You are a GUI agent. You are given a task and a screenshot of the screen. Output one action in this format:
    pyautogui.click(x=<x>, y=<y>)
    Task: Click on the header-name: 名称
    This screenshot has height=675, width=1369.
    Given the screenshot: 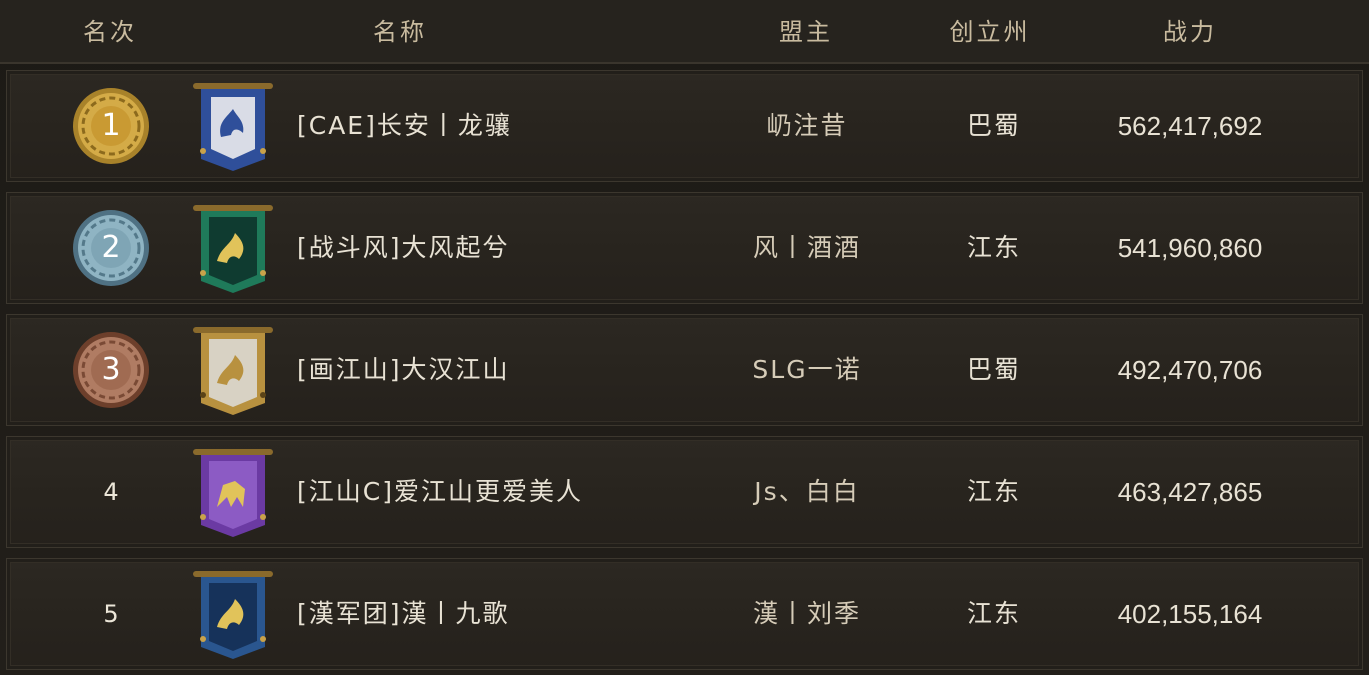 What is the action you would take?
    pyautogui.click(x=400, y=32)
    